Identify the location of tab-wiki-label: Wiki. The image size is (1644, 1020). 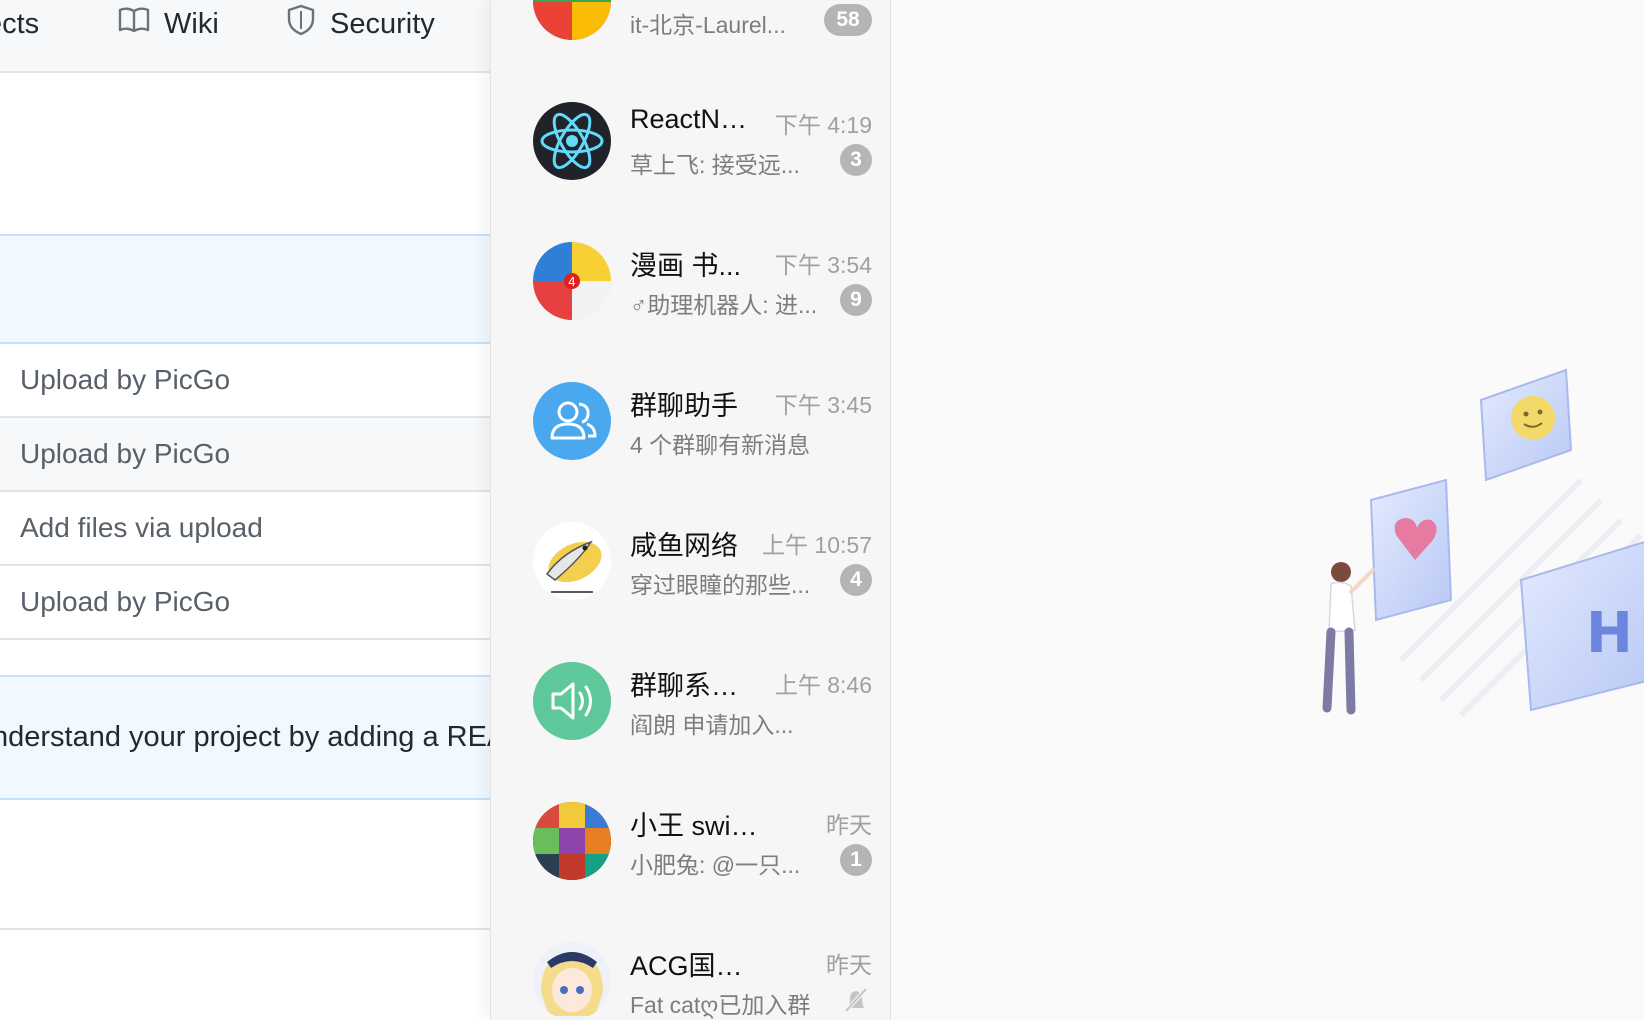
(191, 23).